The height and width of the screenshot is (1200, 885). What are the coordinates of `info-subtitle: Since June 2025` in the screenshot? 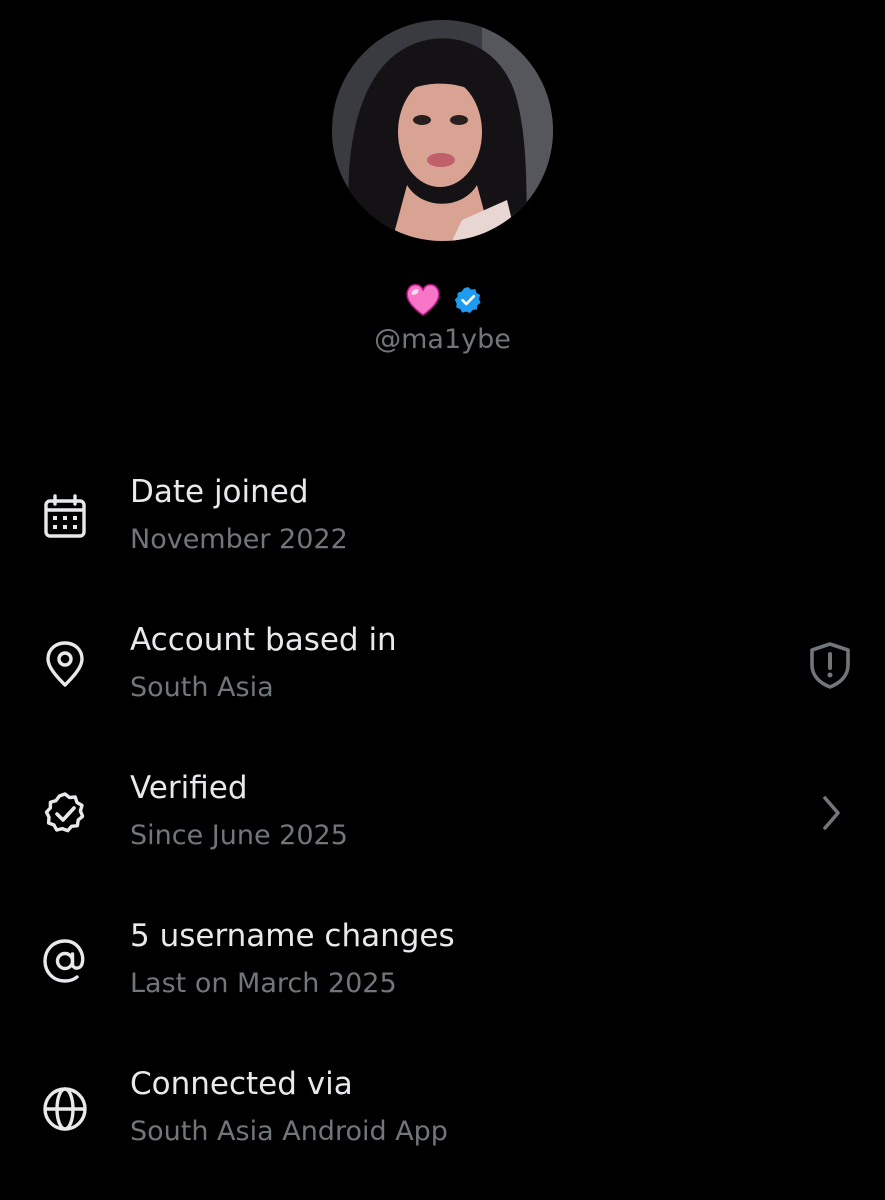 It's located at (239, 835).